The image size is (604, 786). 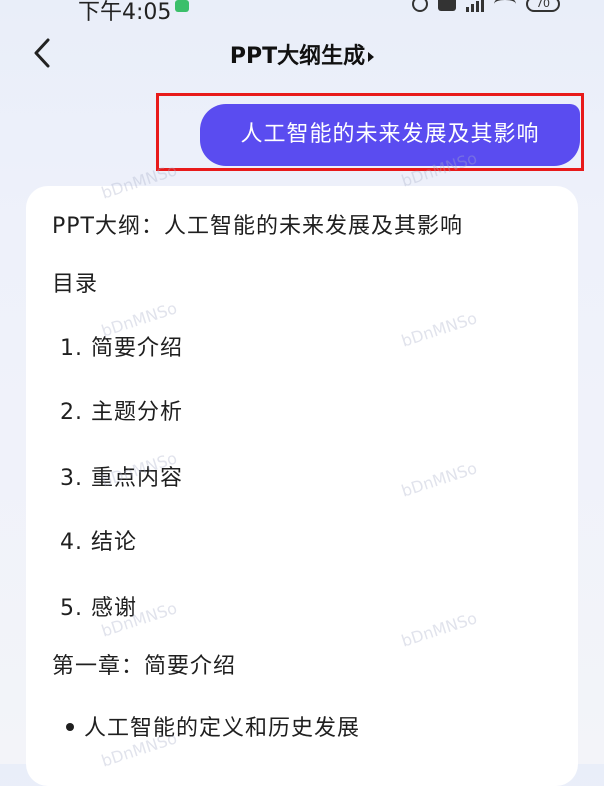 What do you see at coordinates (98, 608) in the screenshot?
I see `toc-item: 5. 感谢` at bounding box center [98, 608].